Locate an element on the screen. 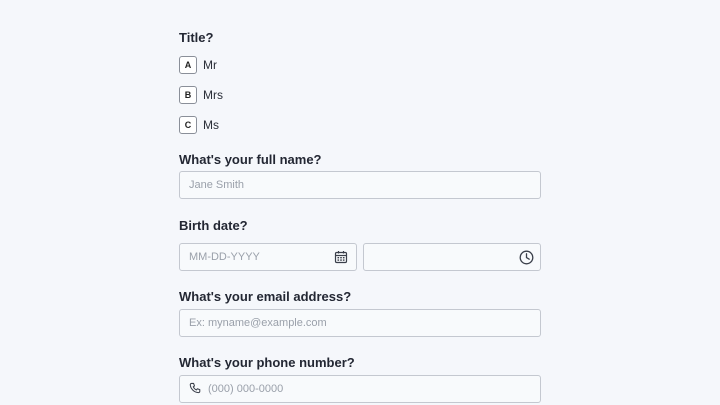  phone-label: What's your phone number? is located at coordinates (267, 362).